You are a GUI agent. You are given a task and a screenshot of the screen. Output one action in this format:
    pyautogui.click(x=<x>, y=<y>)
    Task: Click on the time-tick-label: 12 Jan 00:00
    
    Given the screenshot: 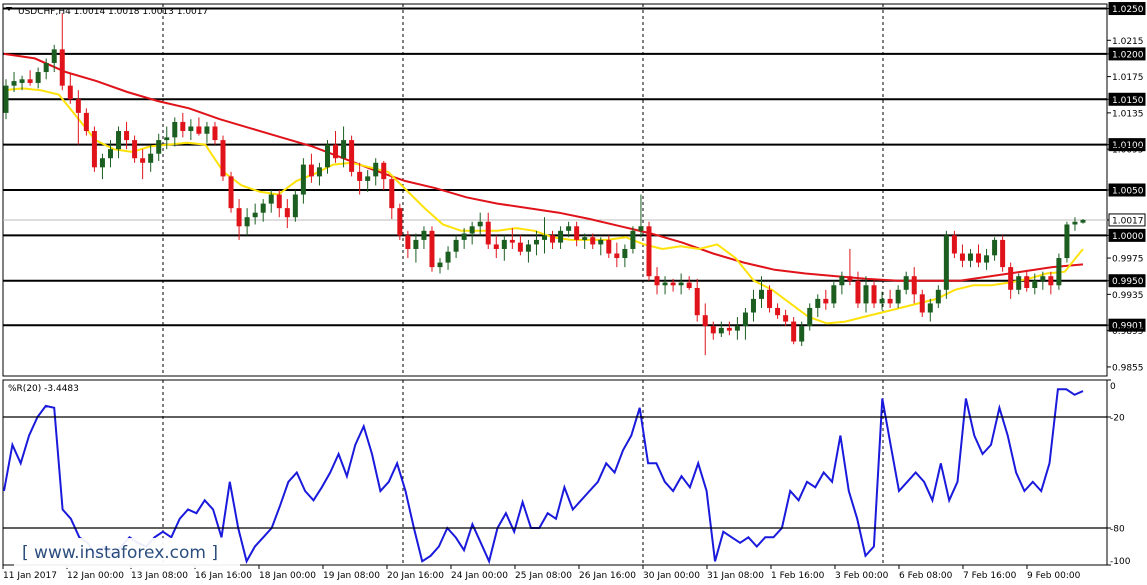 What is the action you would take?
    pyautogui.click(x=95, y=576)
    